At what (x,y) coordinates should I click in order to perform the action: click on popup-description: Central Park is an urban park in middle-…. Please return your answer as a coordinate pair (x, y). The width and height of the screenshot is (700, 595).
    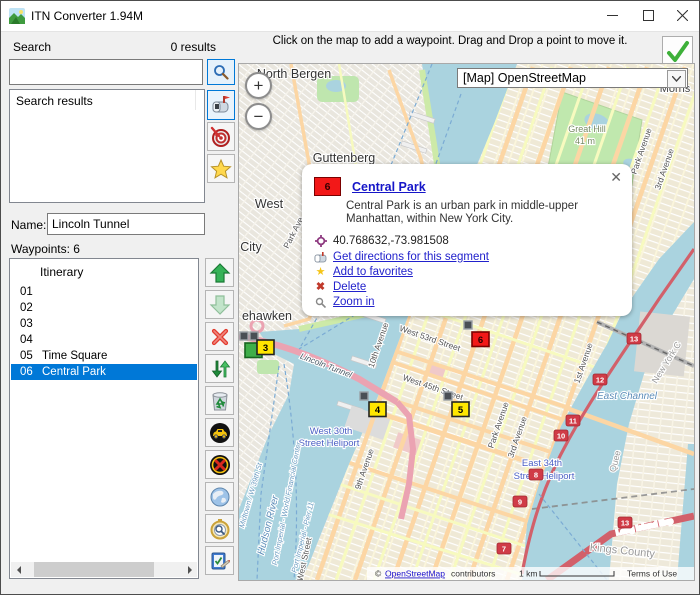
    Looking at the image, I should click on (462, 212).